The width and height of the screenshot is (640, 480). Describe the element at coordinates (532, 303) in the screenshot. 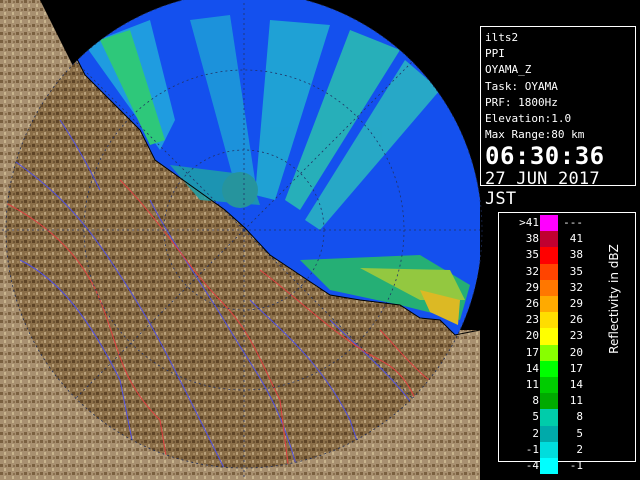

I see `legend-low-value: 26` at that location.